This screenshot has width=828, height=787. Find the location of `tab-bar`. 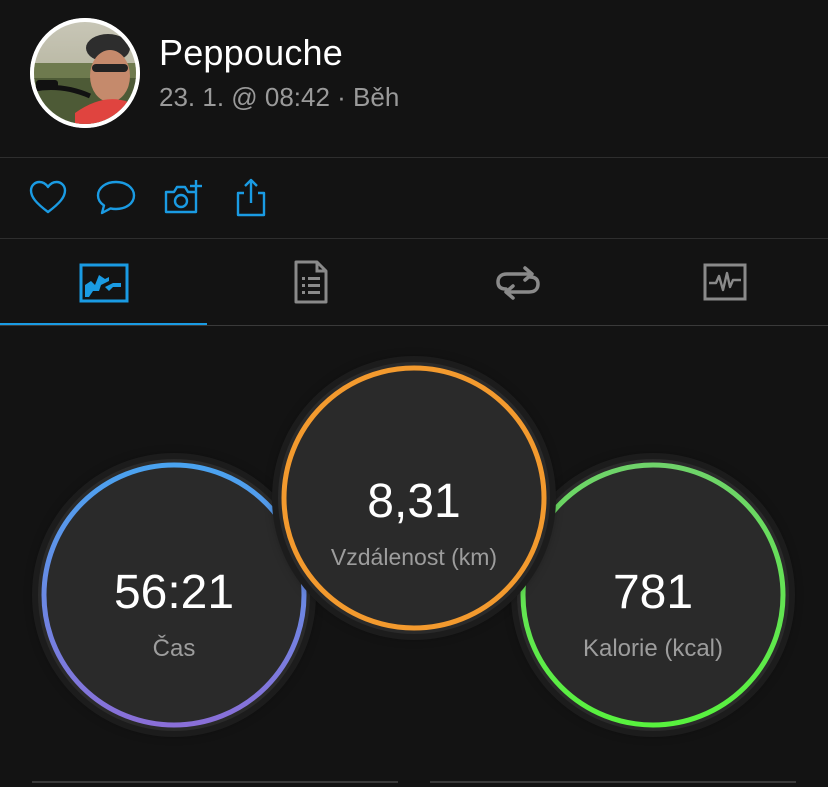

tab-bar is located at coordinates (414, 282).